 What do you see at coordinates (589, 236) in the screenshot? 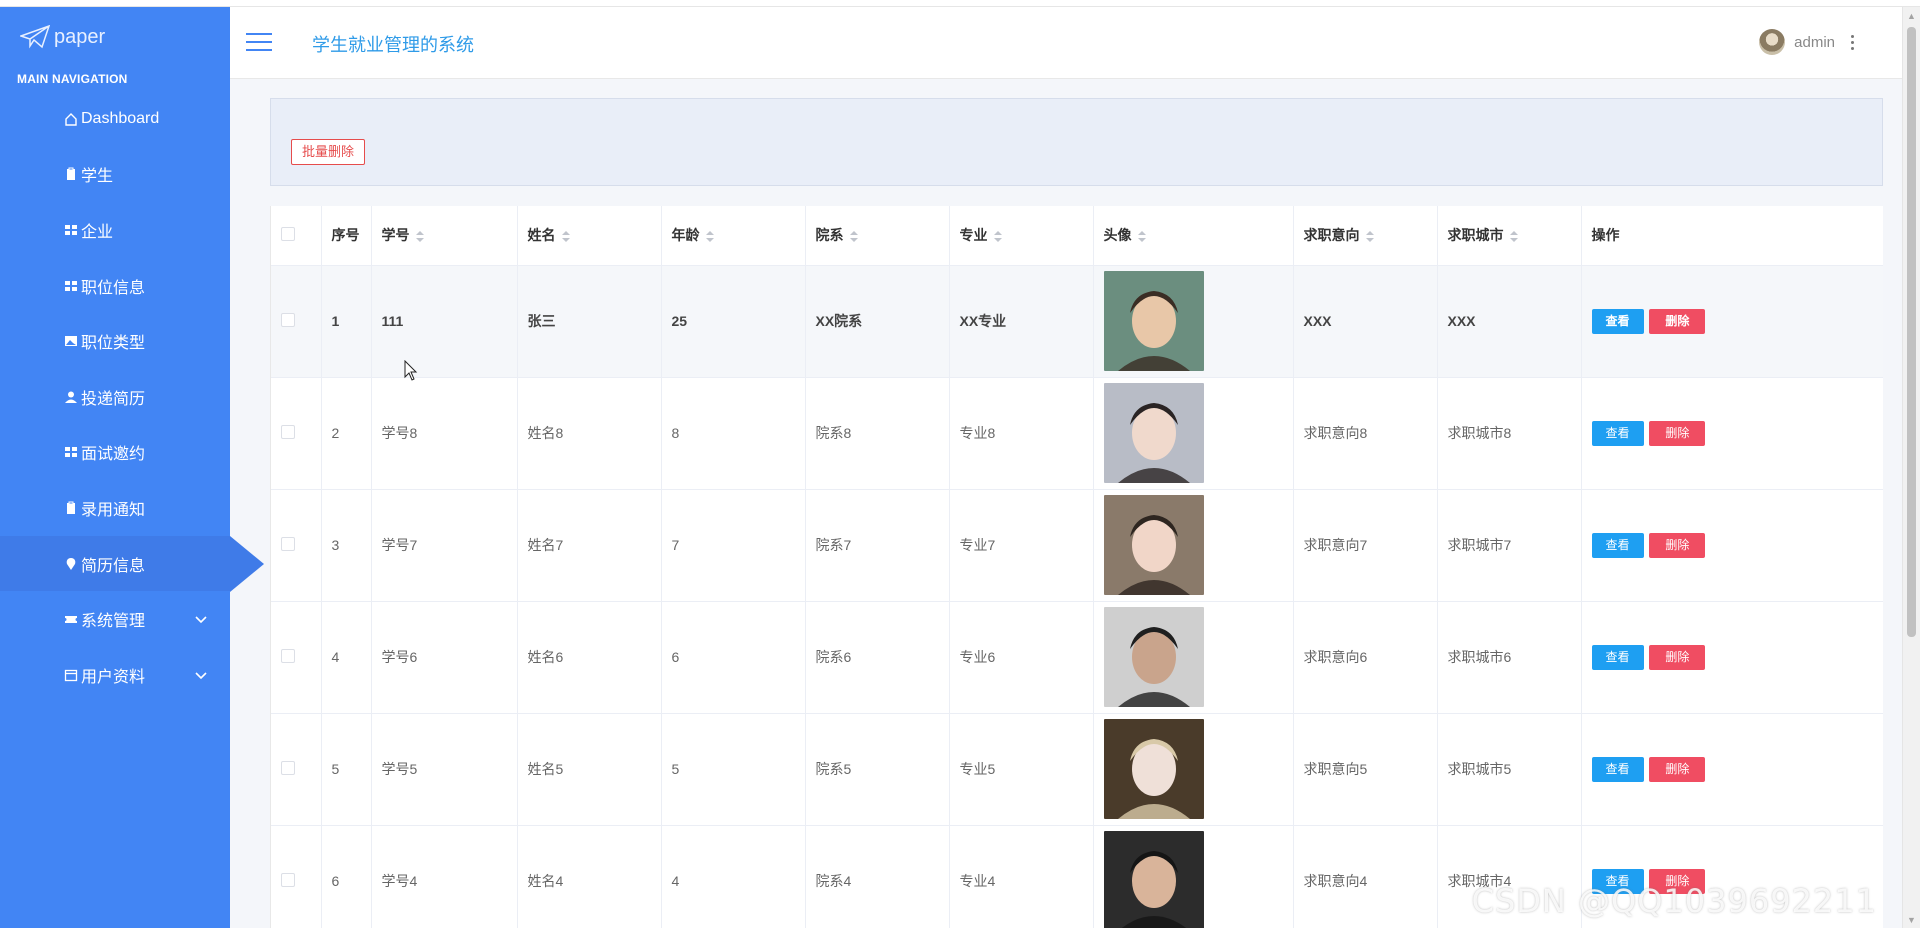
I see `column-header: 姓名` at bounding box center [589, 236].